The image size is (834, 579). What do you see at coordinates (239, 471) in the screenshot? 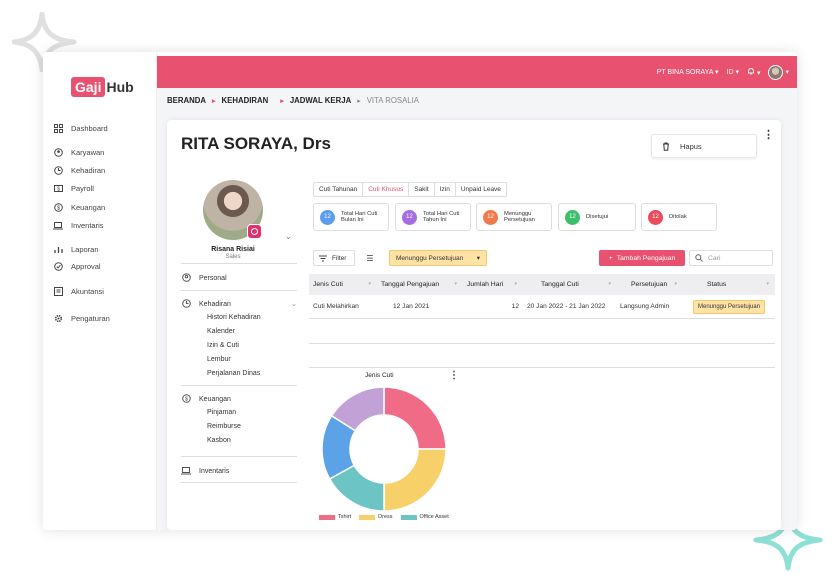
I see `profile-menu-inventaris: Inventaris` at bounding box center [239, 471].